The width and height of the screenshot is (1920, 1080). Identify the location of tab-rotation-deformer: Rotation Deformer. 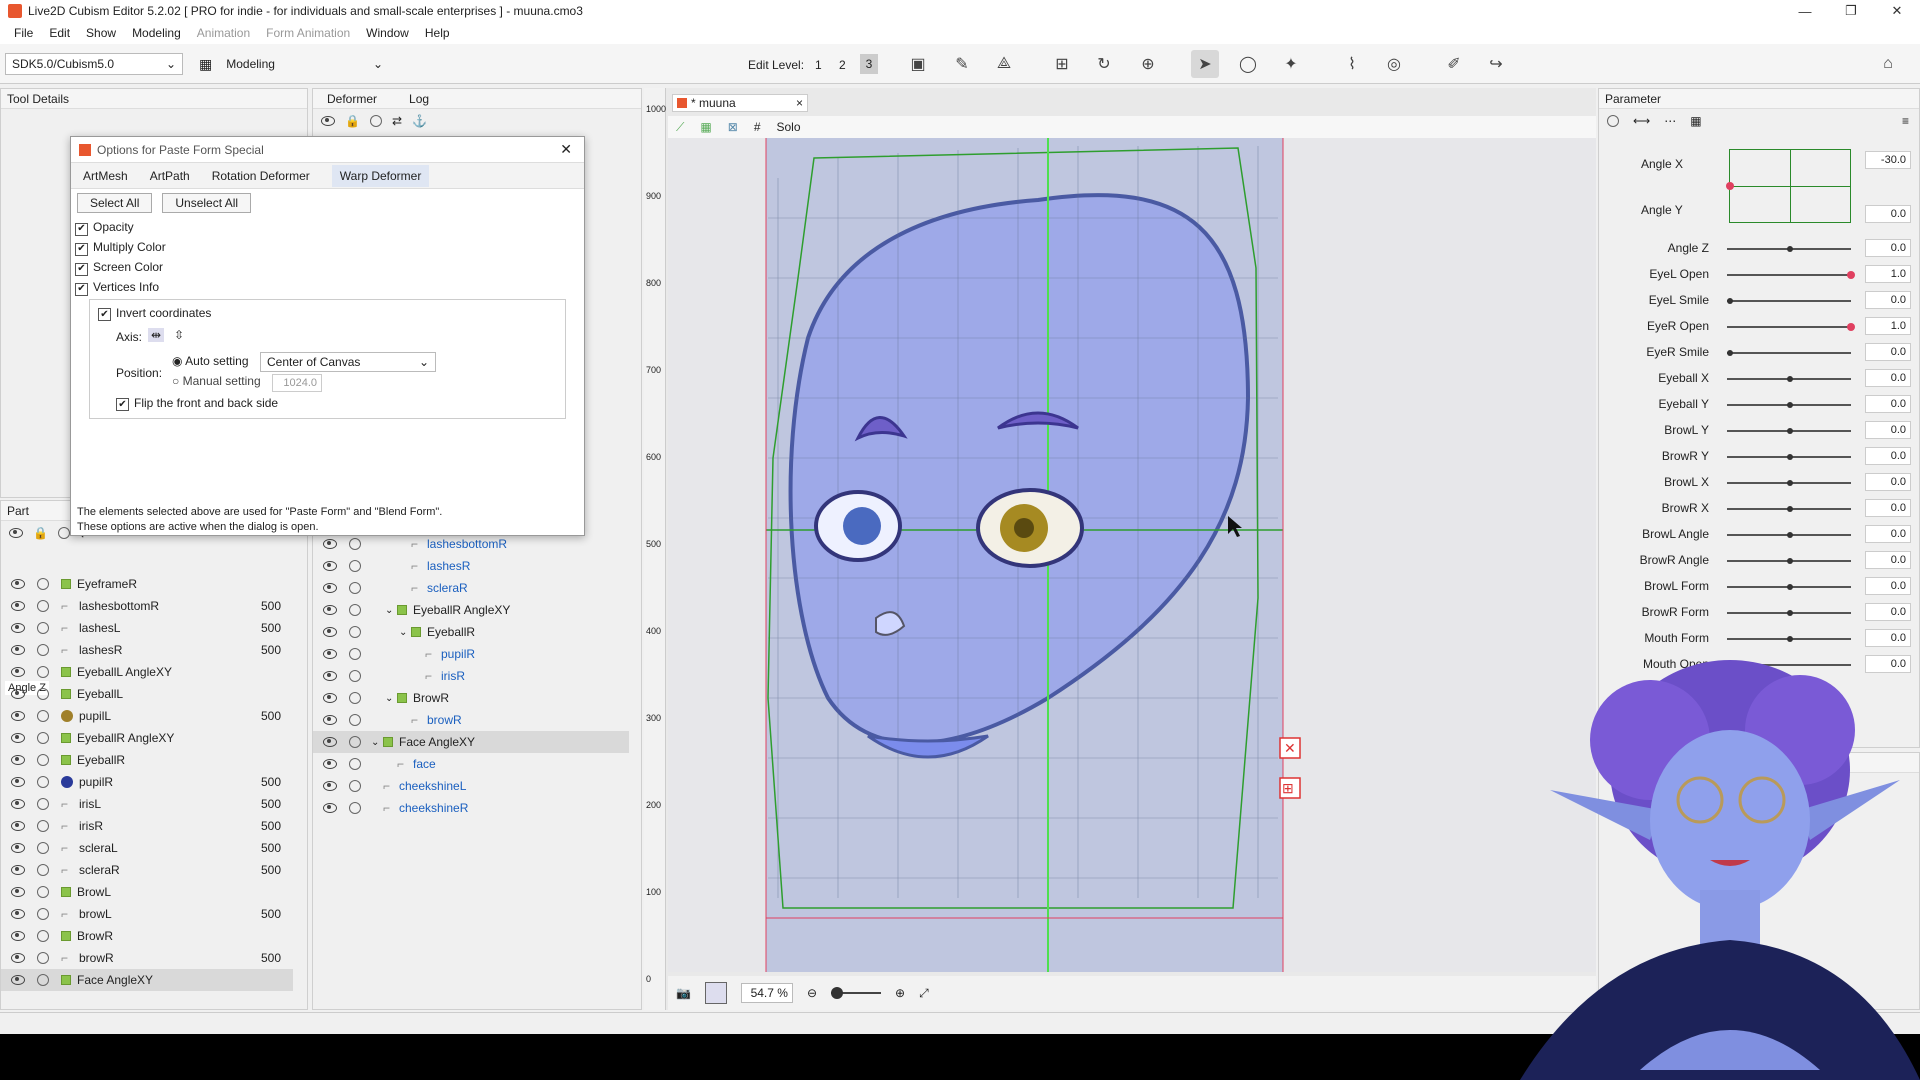
(261, 176).